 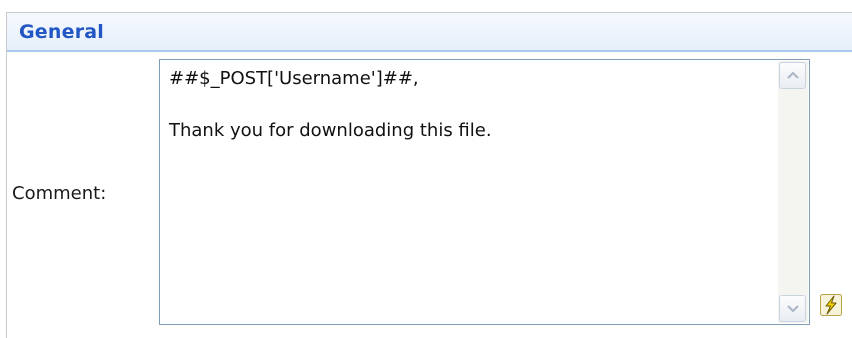 I want to click on section-header: General, so click(x=429, y=32).